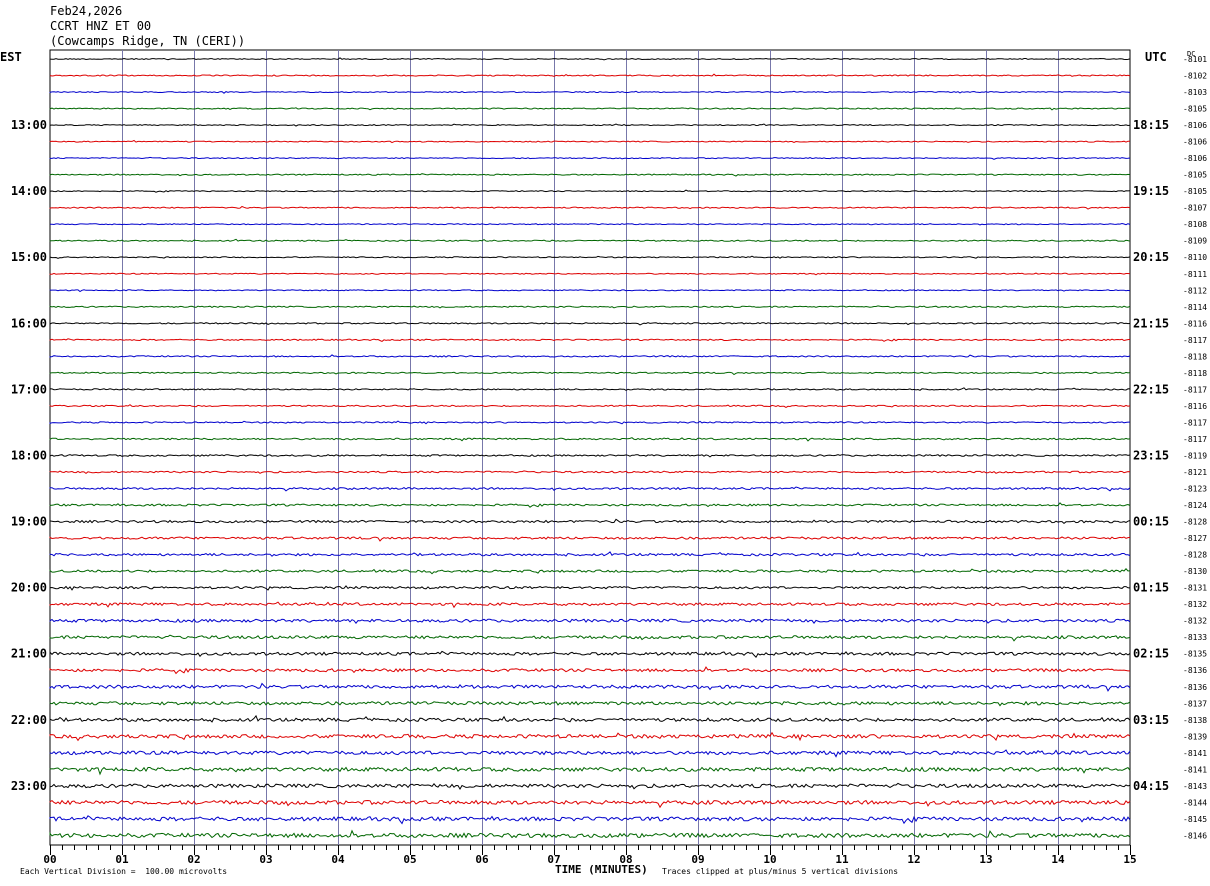 Image resolution: width=1210 pixels, height=886 pixels. Describe the element at coordinates (1195, 736) in the screenshot. I see `dc-offset-label: -8139` at that location.